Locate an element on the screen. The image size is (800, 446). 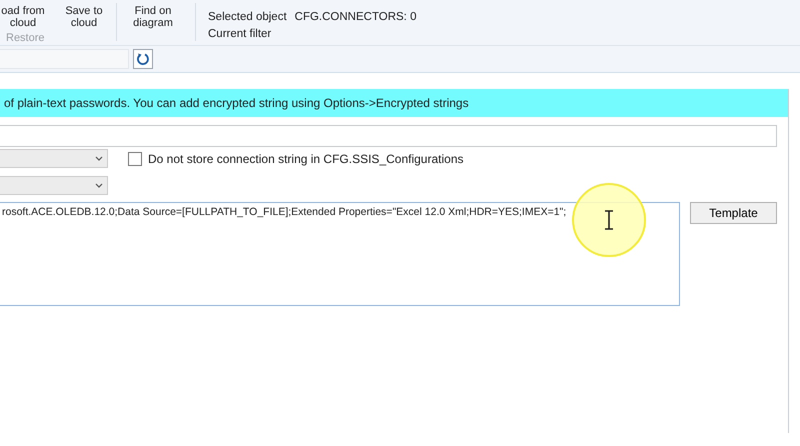
text-input-field is located at coordinates (388, 136).